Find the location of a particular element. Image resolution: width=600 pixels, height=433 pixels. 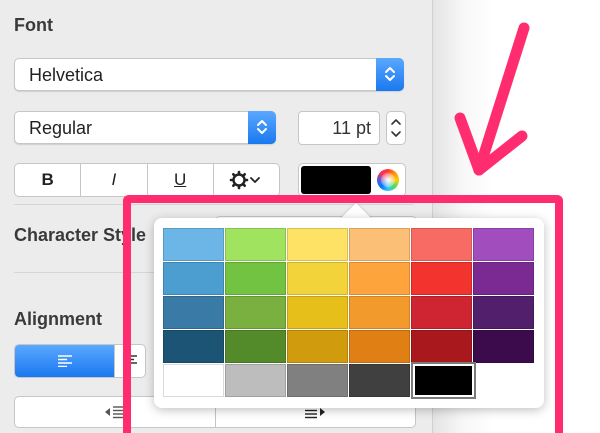

typeface-value: Regular is located at coordinates (61, 128).